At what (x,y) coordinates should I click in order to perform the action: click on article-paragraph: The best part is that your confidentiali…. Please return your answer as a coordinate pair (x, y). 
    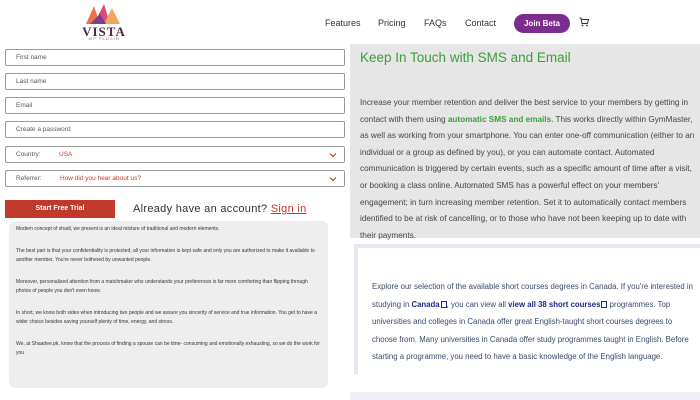
    Looking at the image, I should click on (165, 255).